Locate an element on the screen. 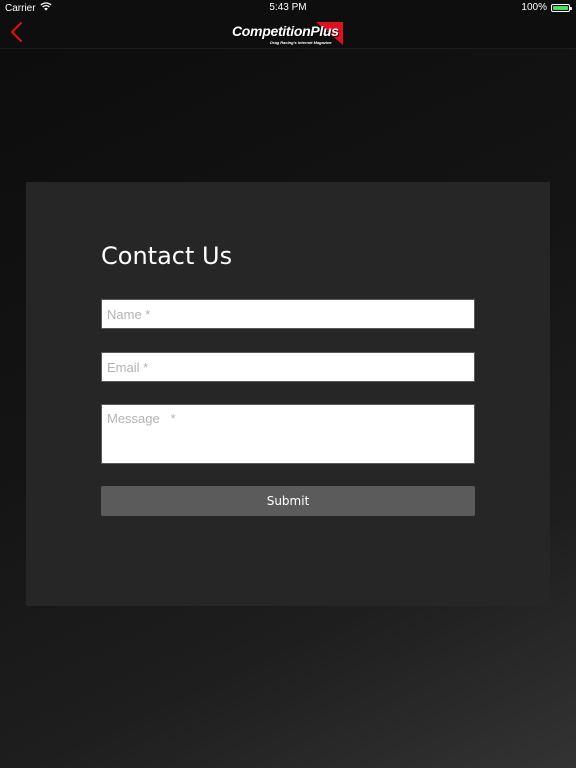 The height and width of the screenshot is (768, 576). status-bar: Carrier 5:43 PM 100% is located at coordinates (288, 8).